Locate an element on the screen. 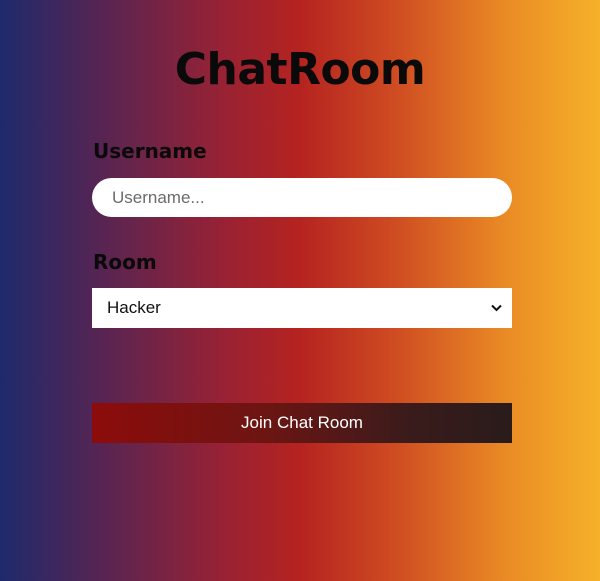 The height and width of the screenshot is (581, 600). room-label: Room is located at coordinates (125, 262).